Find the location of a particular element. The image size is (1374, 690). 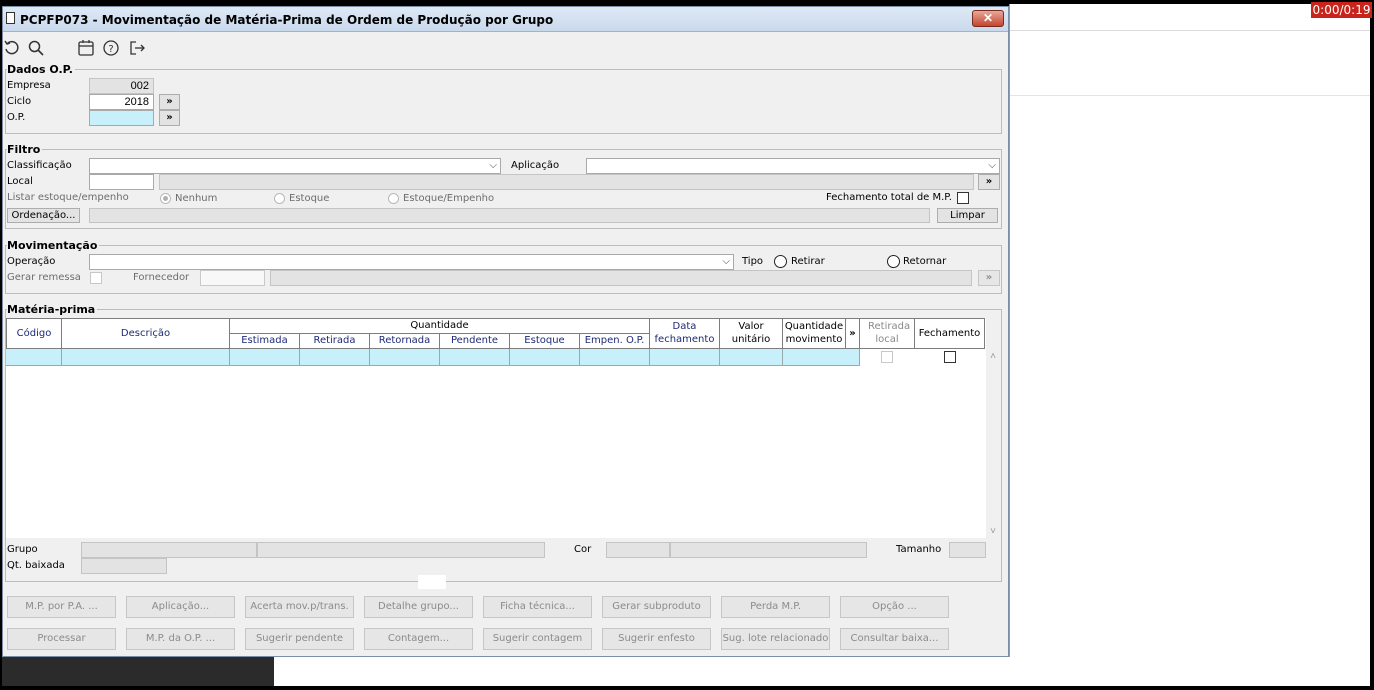

sugerir-enfesto-button: Sugerir enfesto is located at coordinates (656, 639).